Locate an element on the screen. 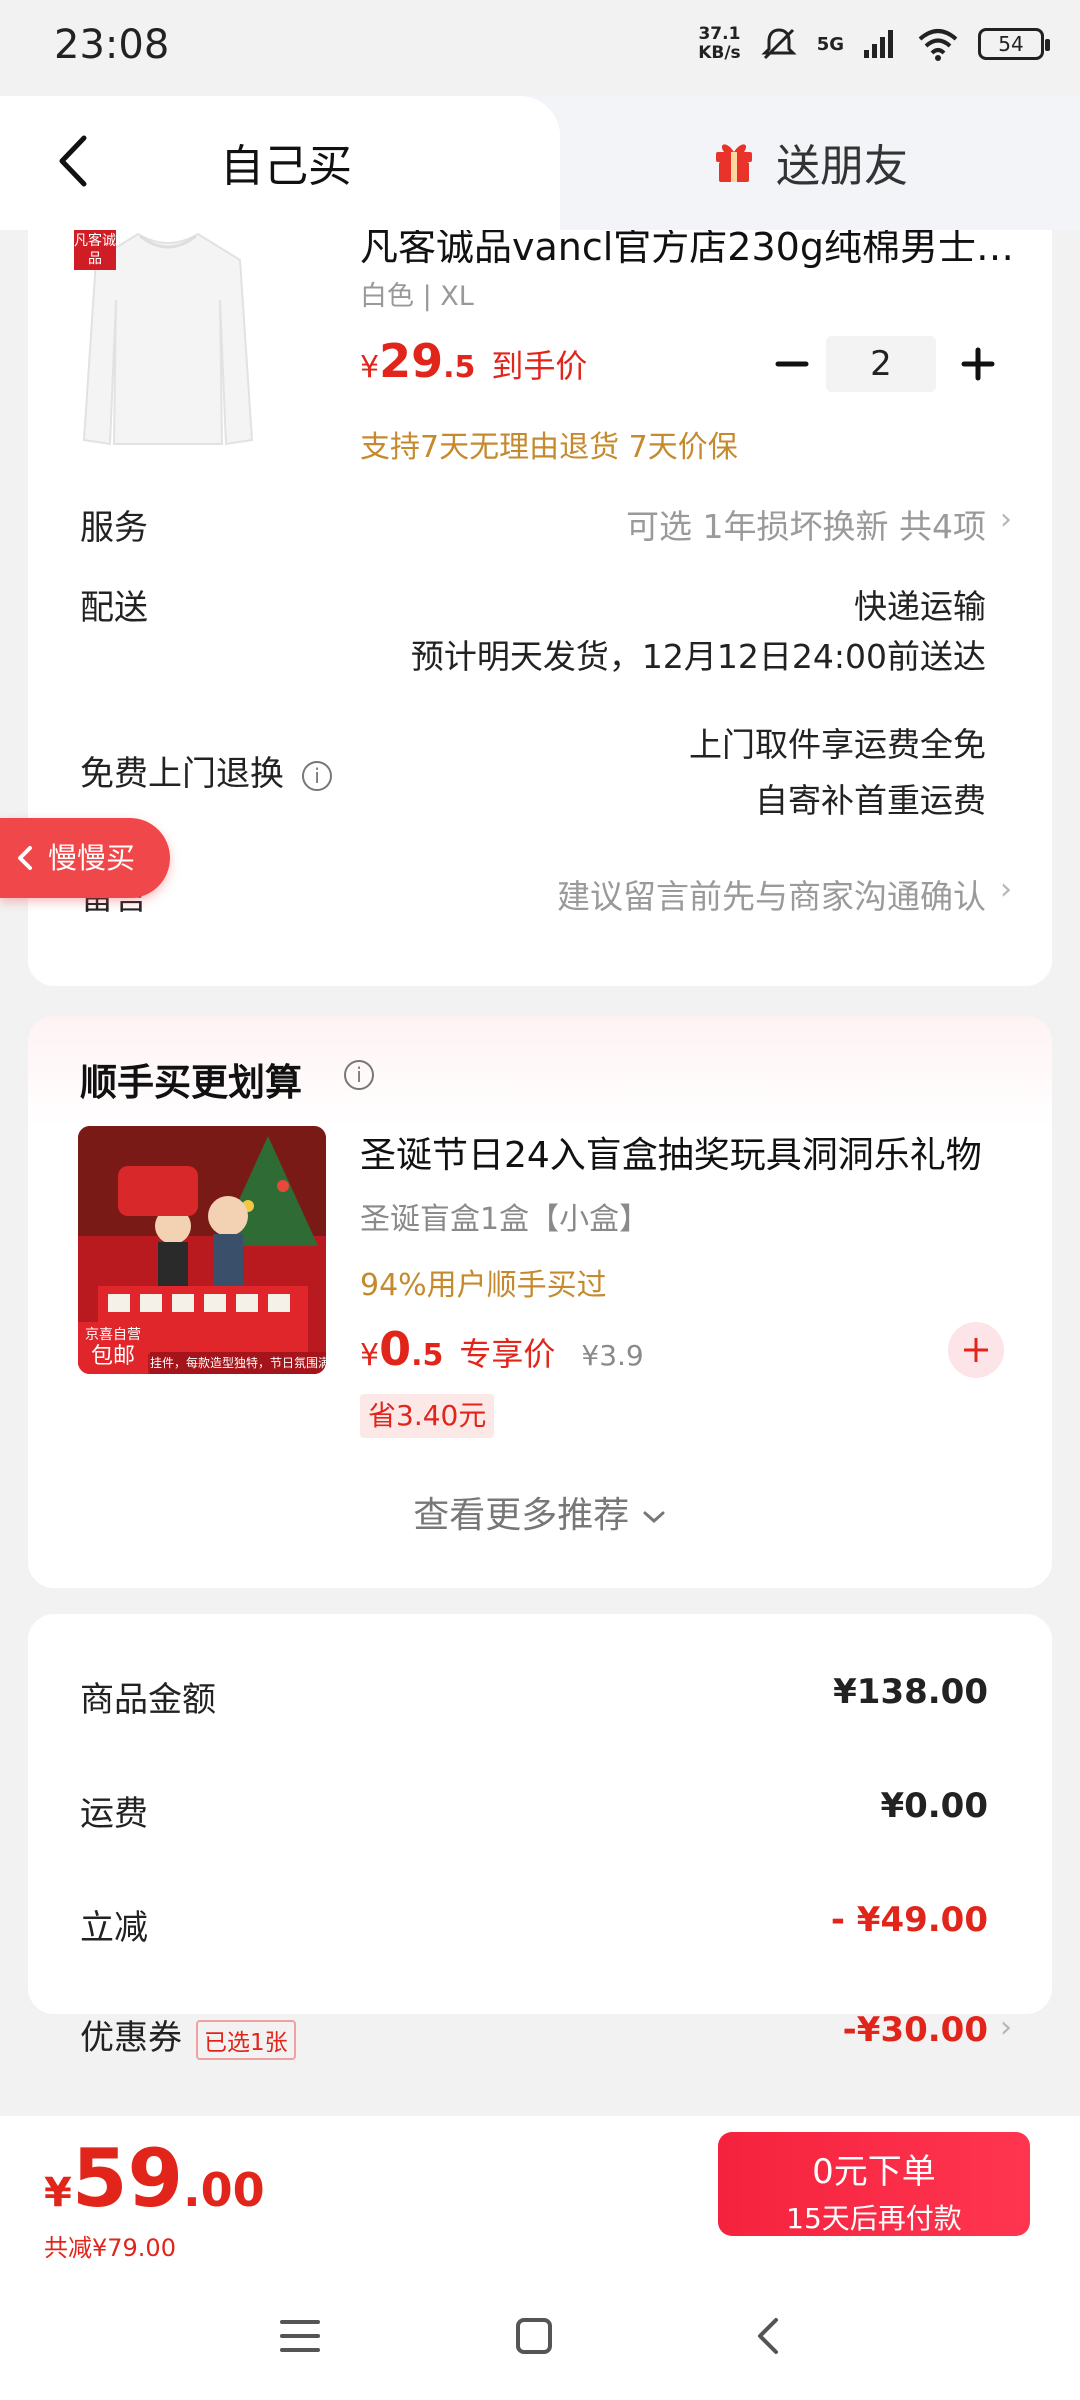 The height and width of the screenshot is (2400, 1080). system-nav-bar is located at coordinates (540, 2338).